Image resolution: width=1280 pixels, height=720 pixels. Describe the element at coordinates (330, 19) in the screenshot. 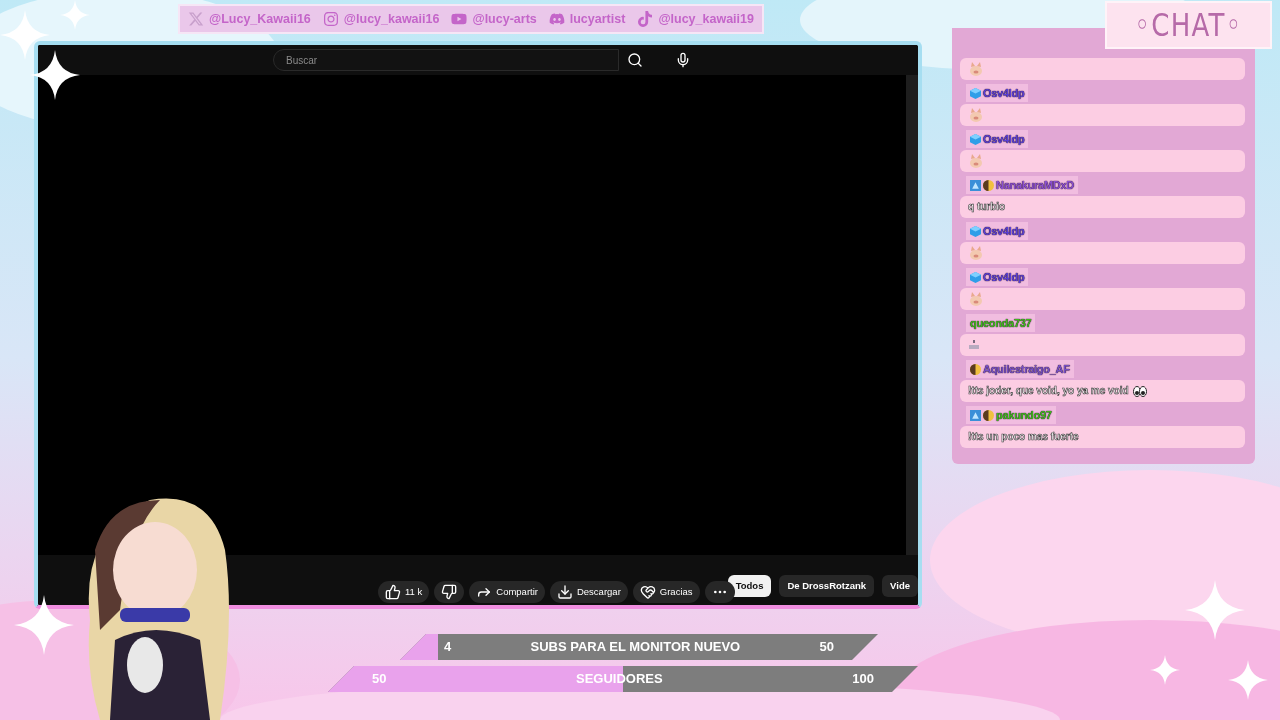

I see `instagram-logo-icon` at that location.